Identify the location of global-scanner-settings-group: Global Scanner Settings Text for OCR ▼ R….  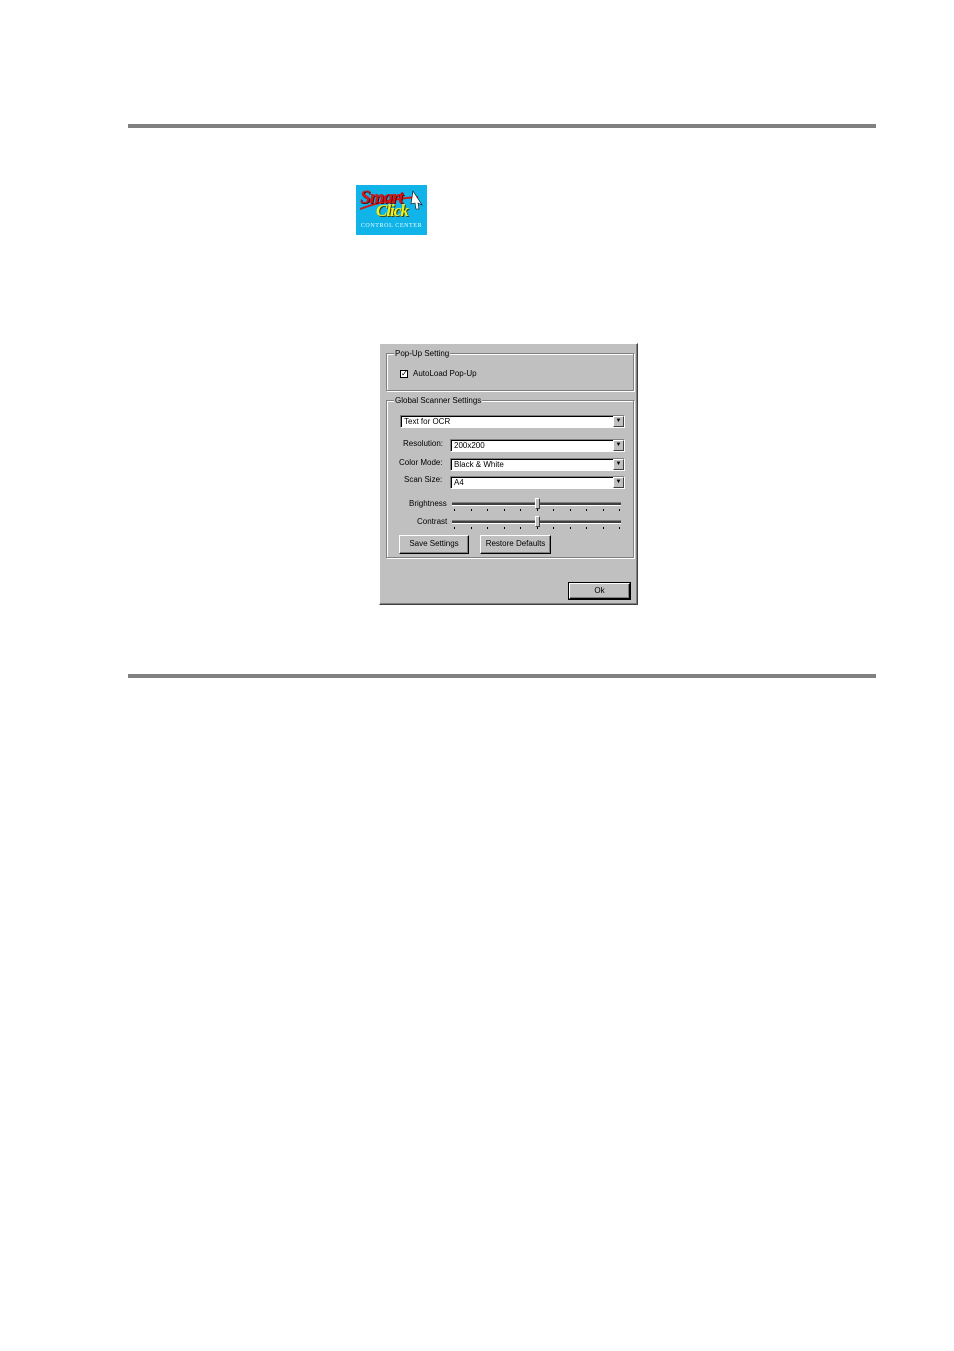
(510, 477).